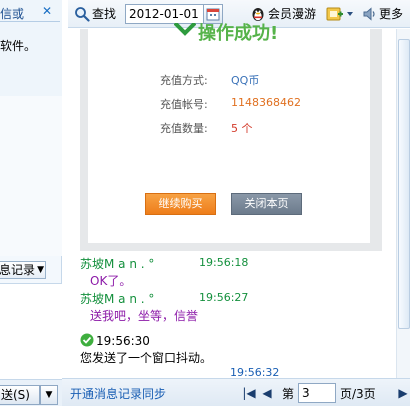  Describe the element at coordinates (104, 14) in the screenshot. I see `search-label: 查找` at that location.